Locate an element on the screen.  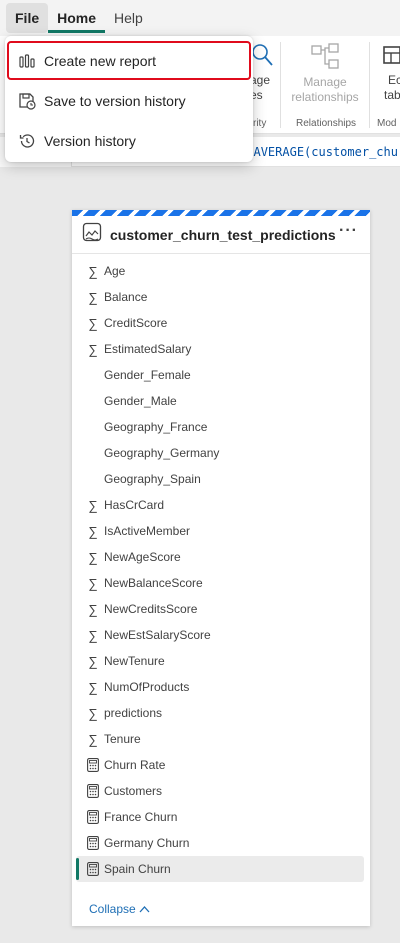
field-numofproducts: ∑ NumOfProducts is located at coordinates (220, 687).